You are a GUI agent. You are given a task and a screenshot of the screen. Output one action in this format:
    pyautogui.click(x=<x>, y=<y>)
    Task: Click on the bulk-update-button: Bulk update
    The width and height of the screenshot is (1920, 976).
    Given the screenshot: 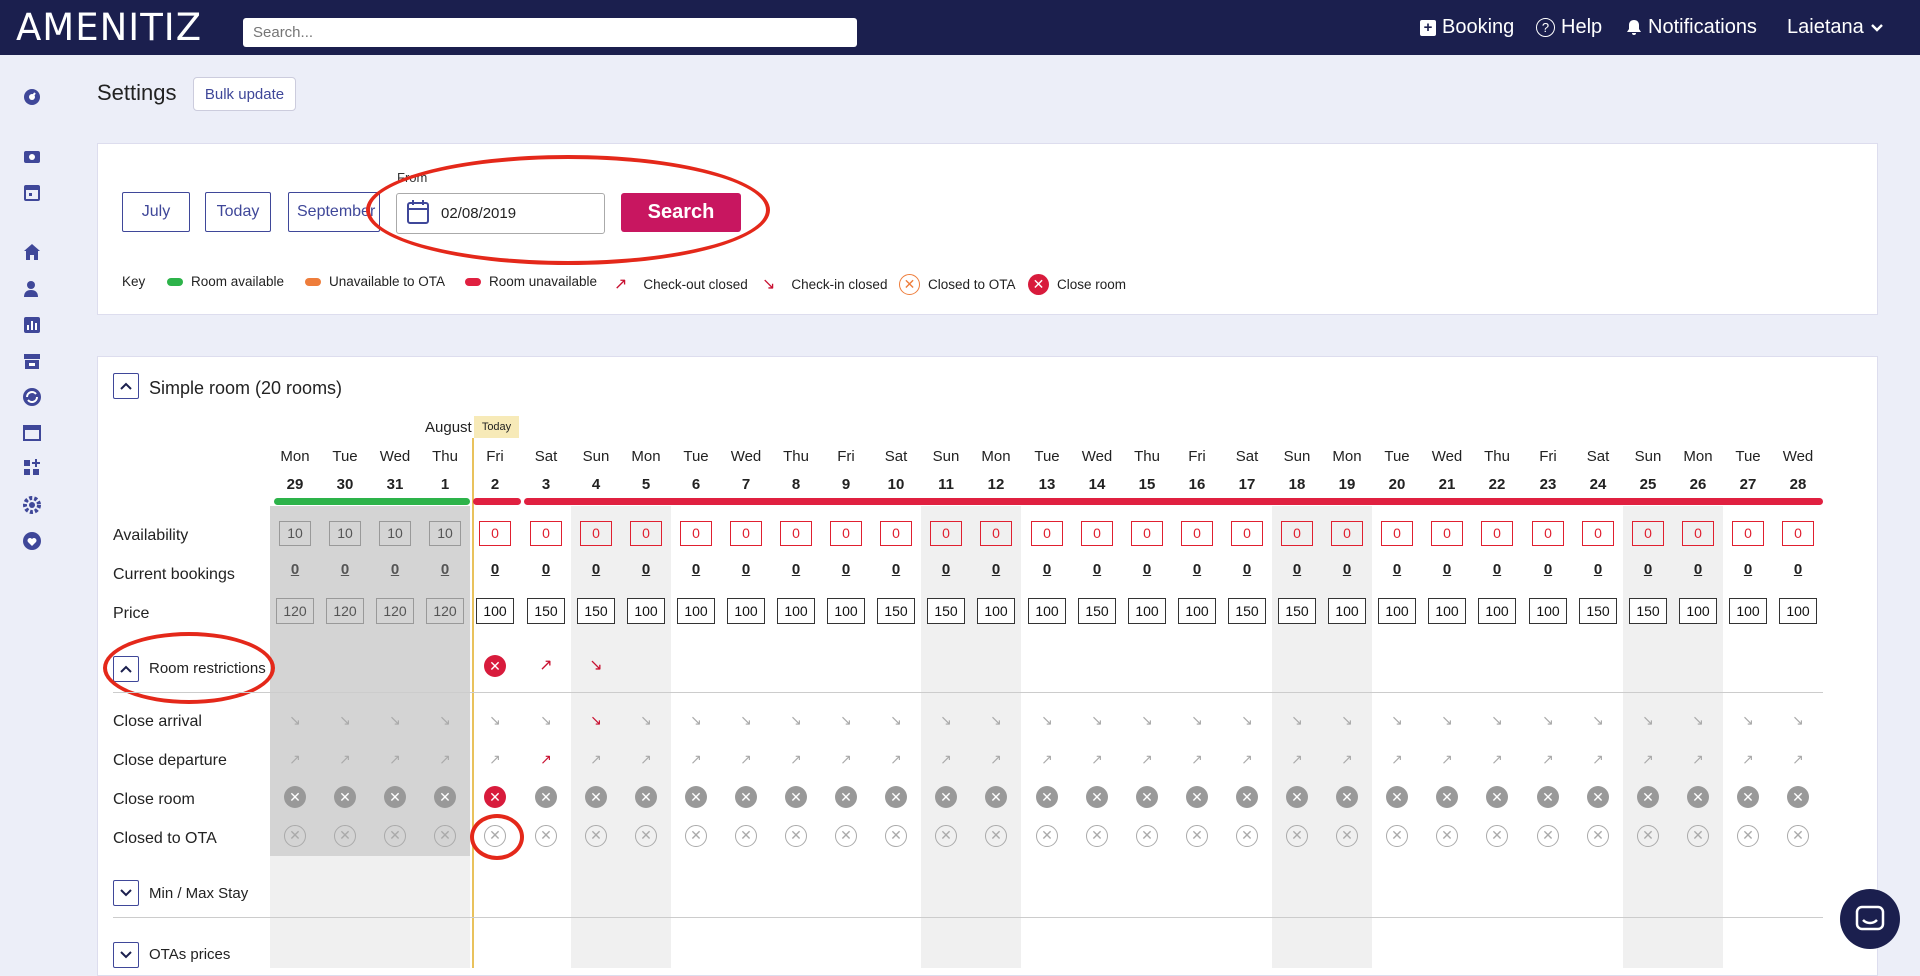 What is the action you would take?
    pyautogui.click(x=244, y=94)
    